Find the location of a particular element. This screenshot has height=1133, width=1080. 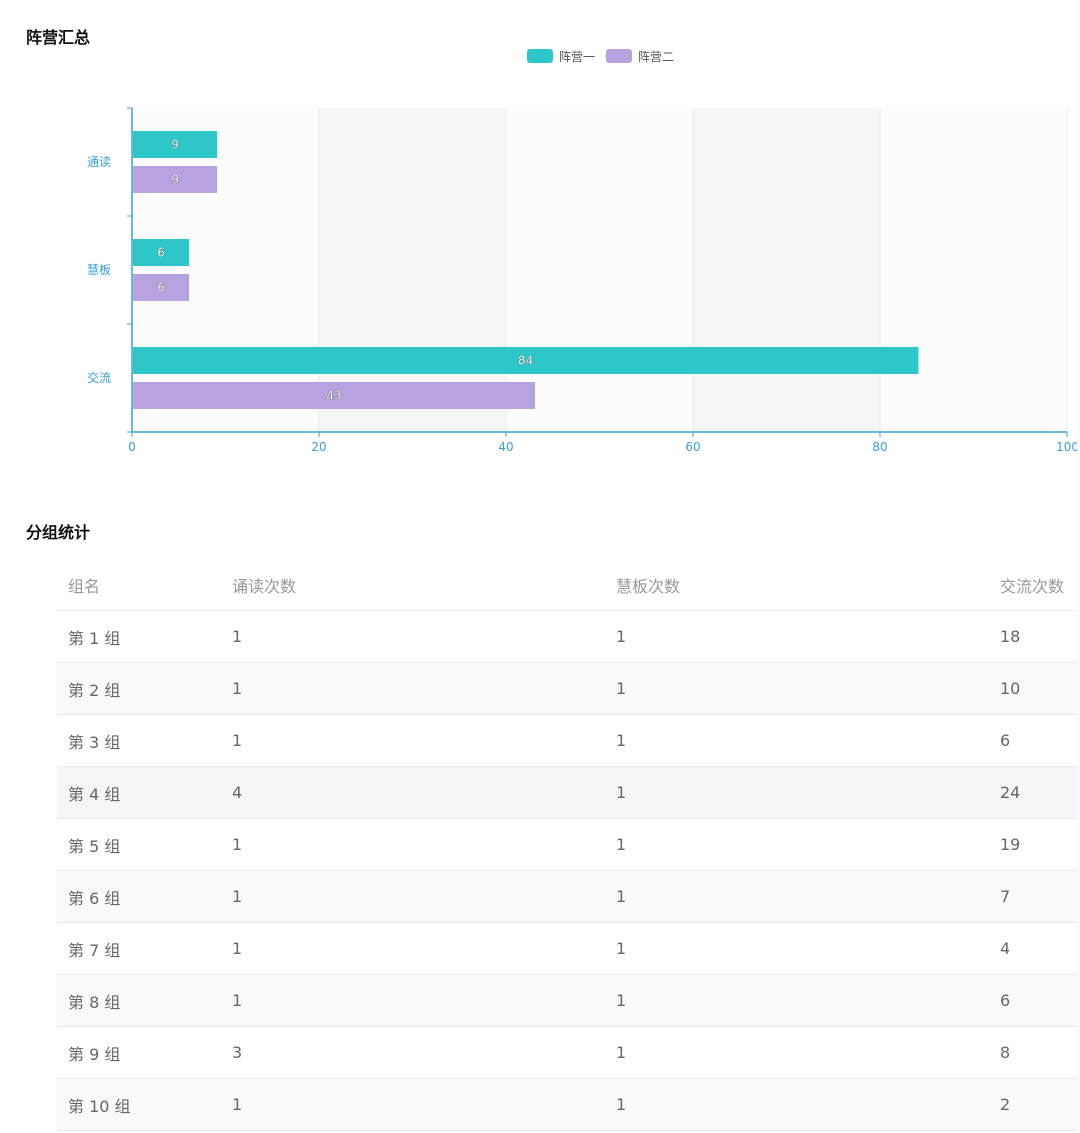

y-axis-category-label: 慧板 is located at coordinates (99, 269).